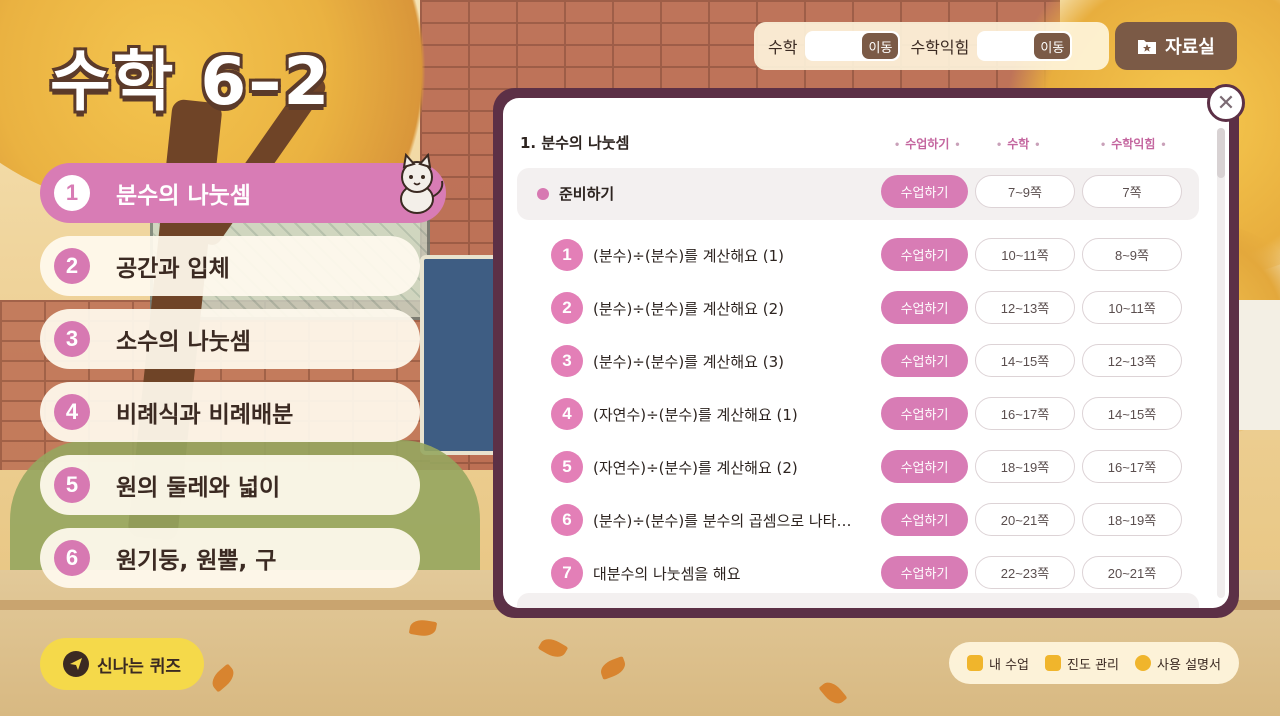  What do you see at coordinates (875, 255) in the screenshot?
I see `lesson-row-1: 1 (분수)÷(분수)를 계산해요 (1) 수업하기 10~11쪽 8~9쪽` at bounding box center [875, 255].